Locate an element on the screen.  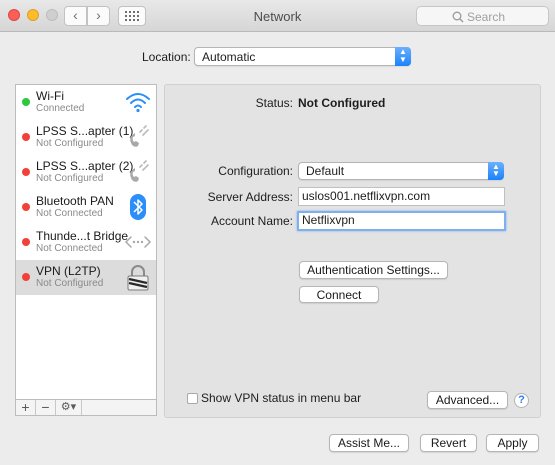
title-bar: ‹ › Network Search is located at coordinates (277, 16).